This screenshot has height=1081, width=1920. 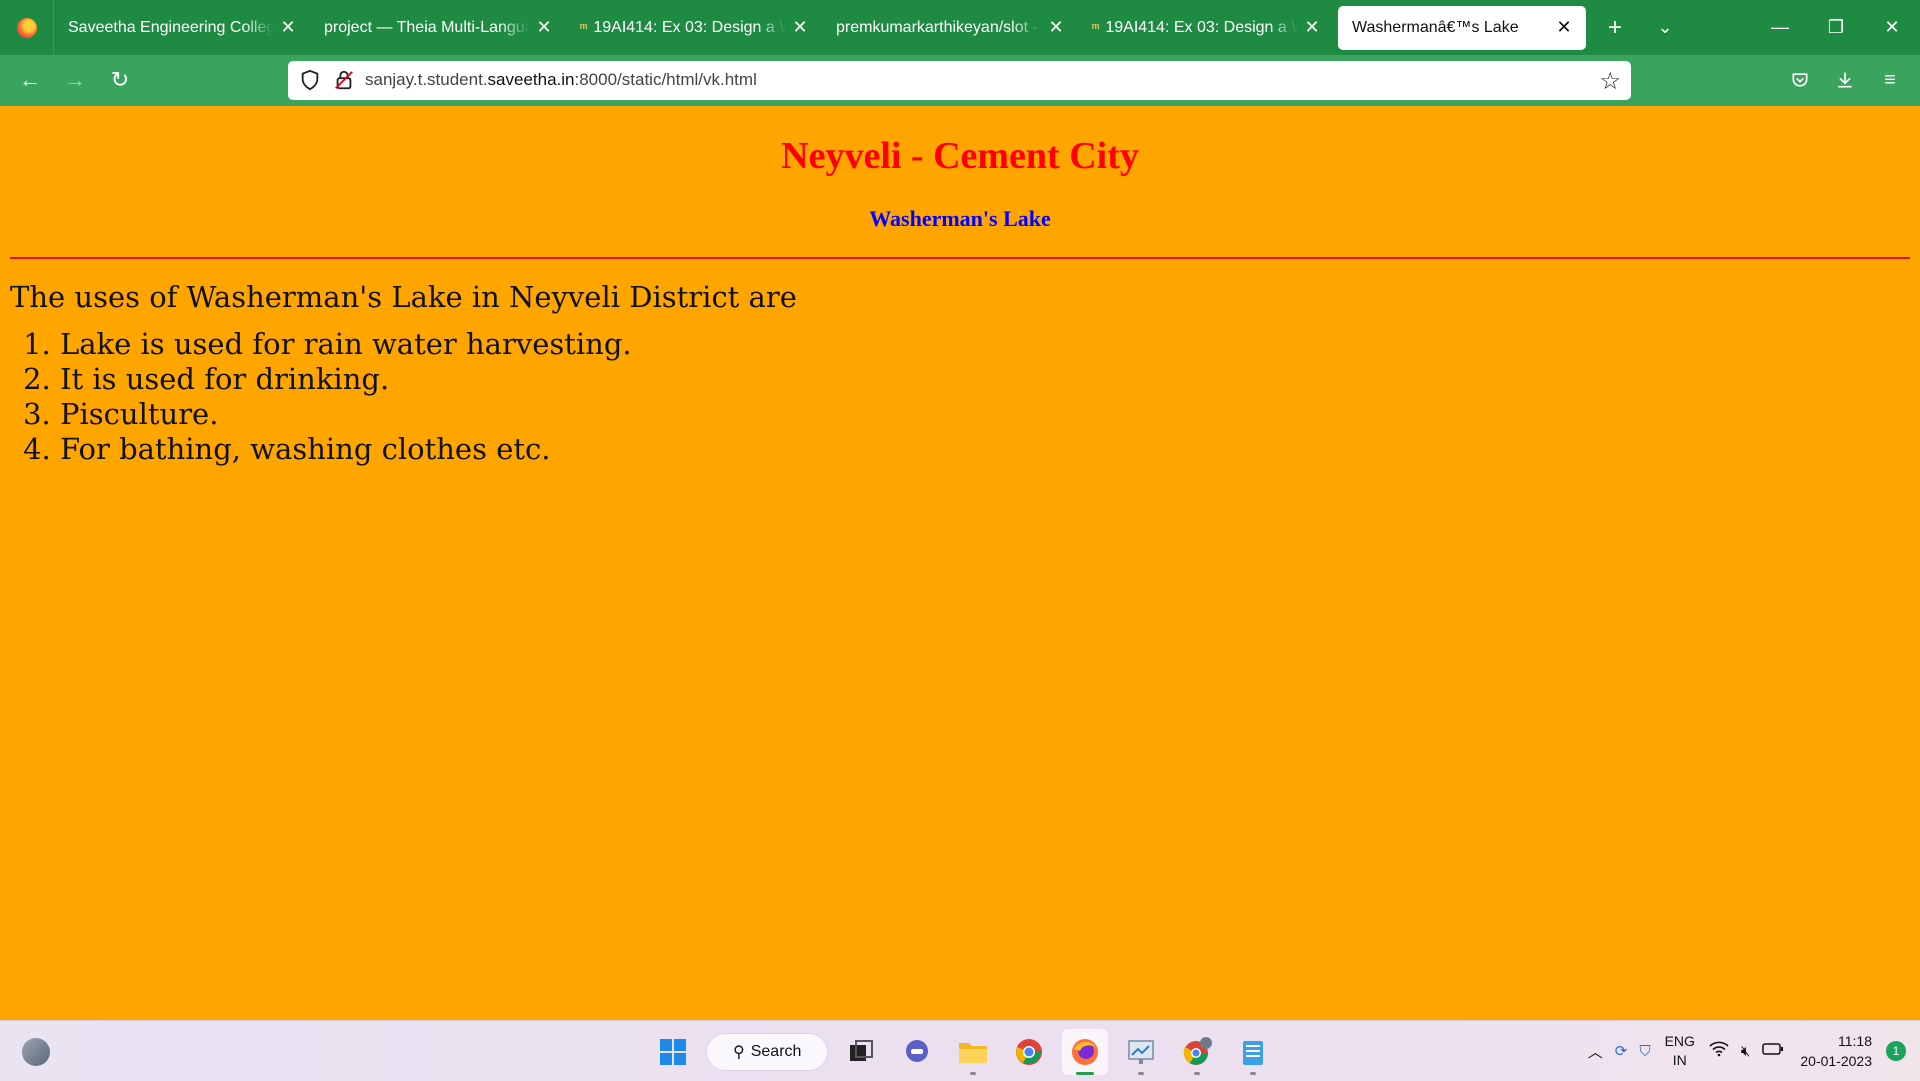 I want to click on file-explorer-icon, so click(x=973, y=1052).